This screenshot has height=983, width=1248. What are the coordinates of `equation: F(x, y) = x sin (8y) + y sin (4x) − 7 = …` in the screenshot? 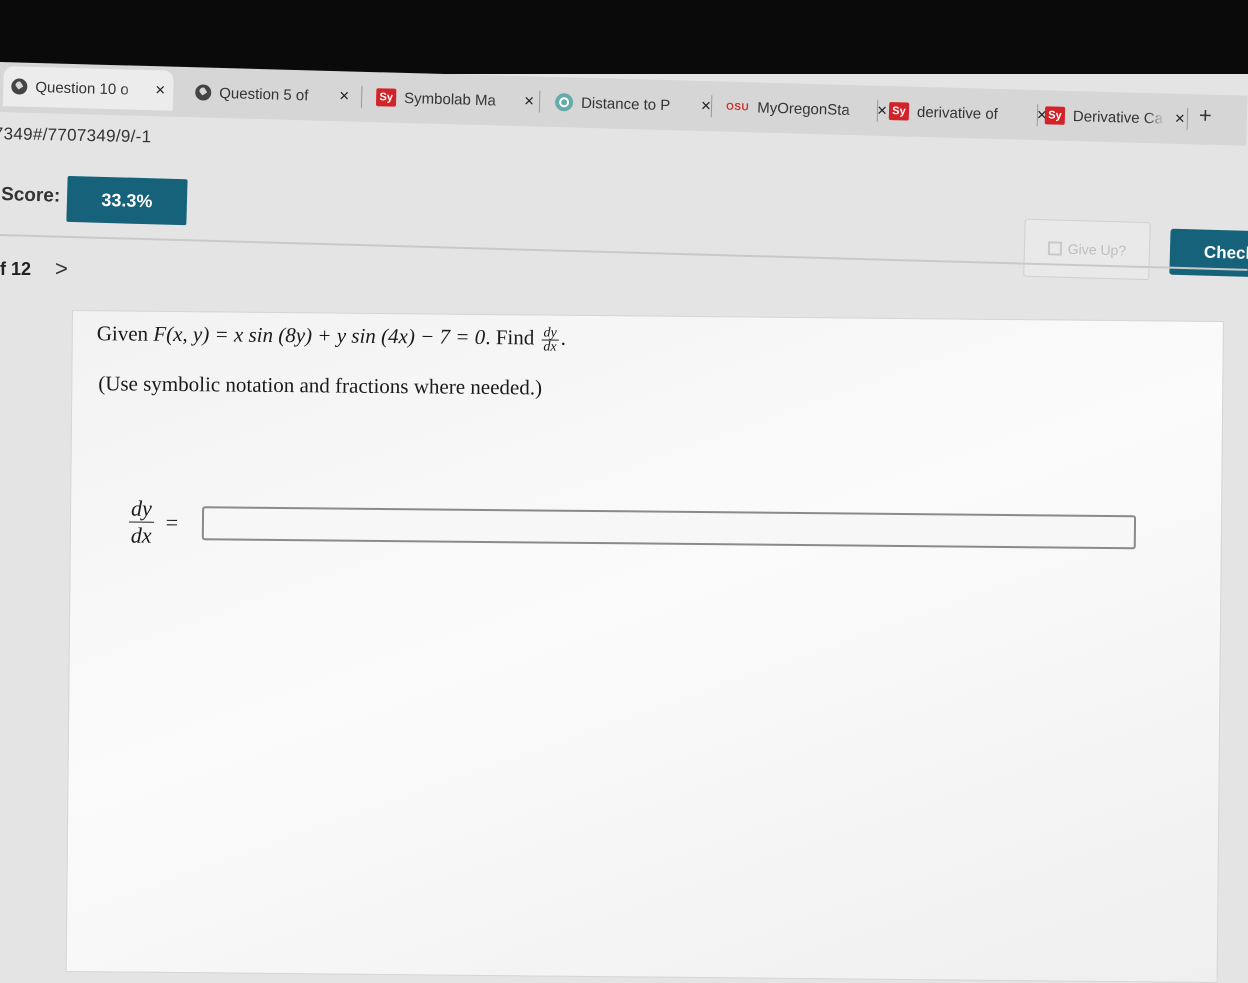 It's located at (319, 335).